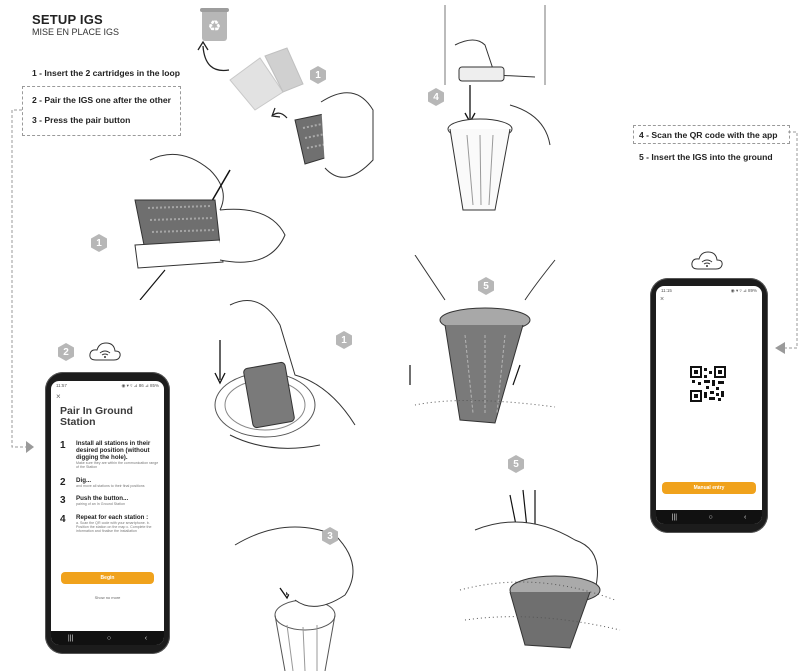 The image size is (801, 671). I want to click on status-time: 11:57, so click(61, 385).